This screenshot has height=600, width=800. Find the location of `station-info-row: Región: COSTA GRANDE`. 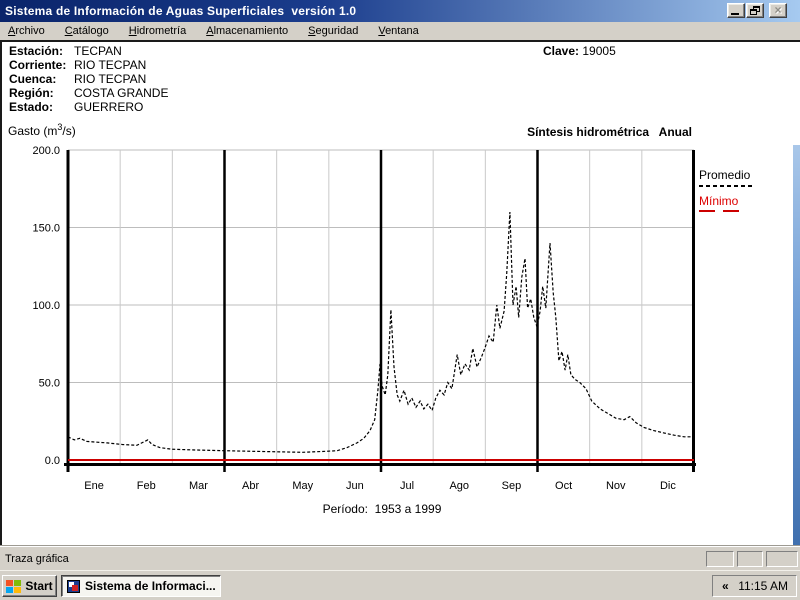

station-info-row: Región: COSTA GRANDE is located at coordinates (88, 93).